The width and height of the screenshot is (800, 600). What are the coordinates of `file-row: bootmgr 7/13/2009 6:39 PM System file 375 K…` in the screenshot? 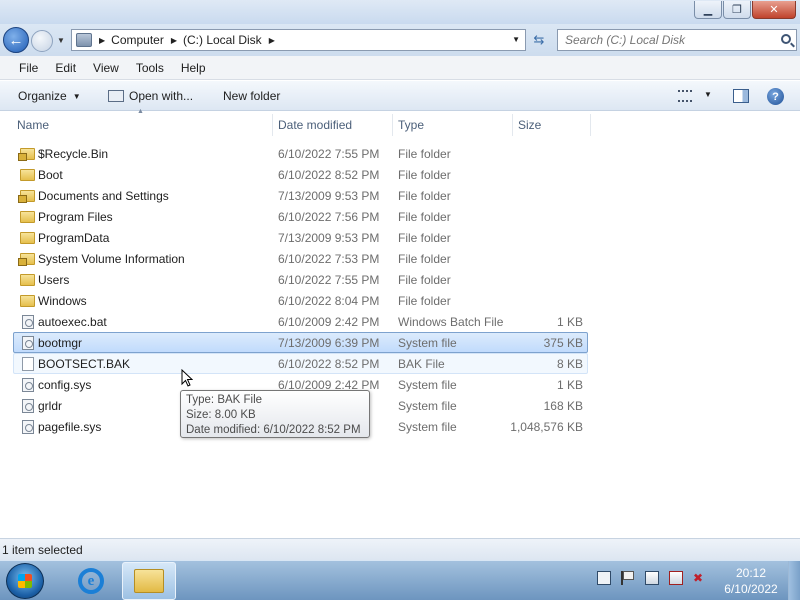 It's located at (300, 342).